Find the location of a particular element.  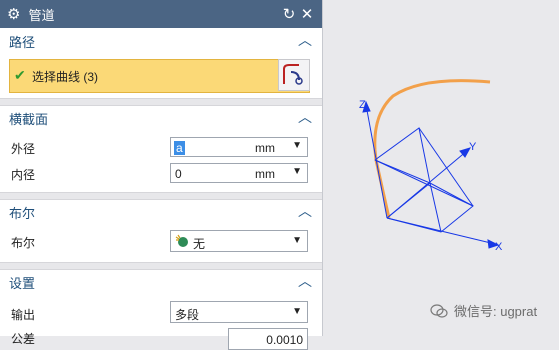

z-axis-label: Z is located at coordinates (362, 105).